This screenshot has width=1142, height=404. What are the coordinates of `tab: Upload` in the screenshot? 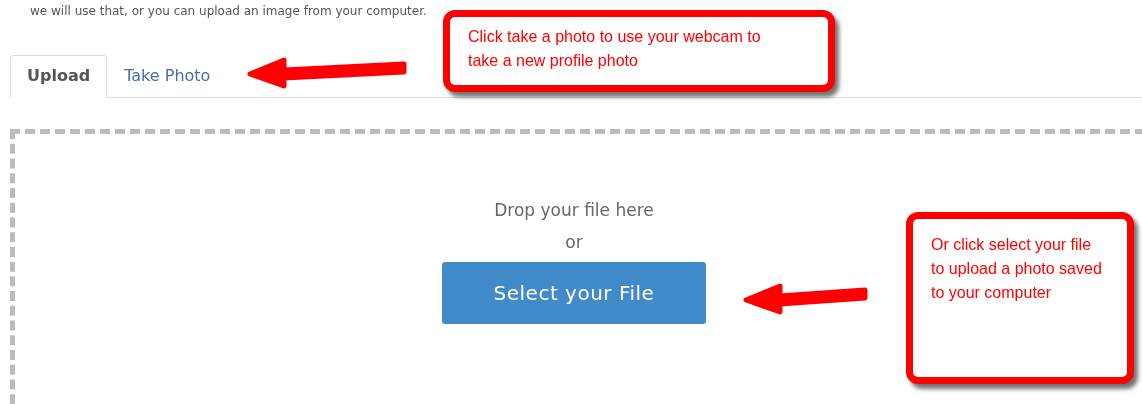 It's located at (59, 76).